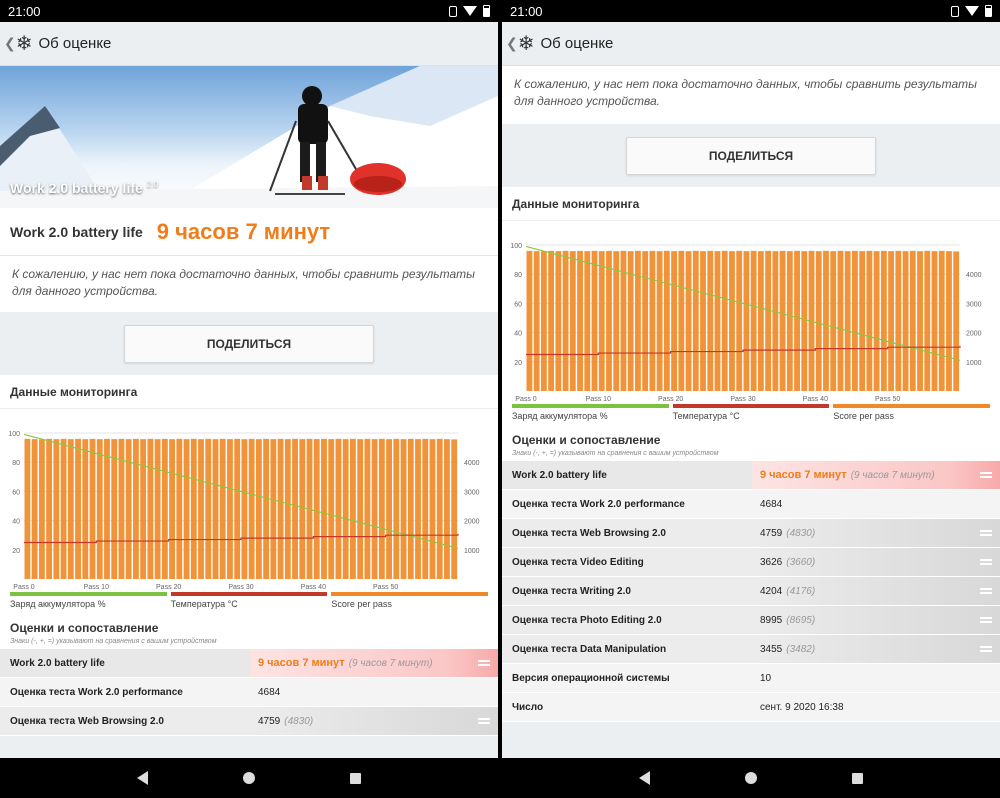  I want to click on status-bar: 21:00, so click(751, 11).